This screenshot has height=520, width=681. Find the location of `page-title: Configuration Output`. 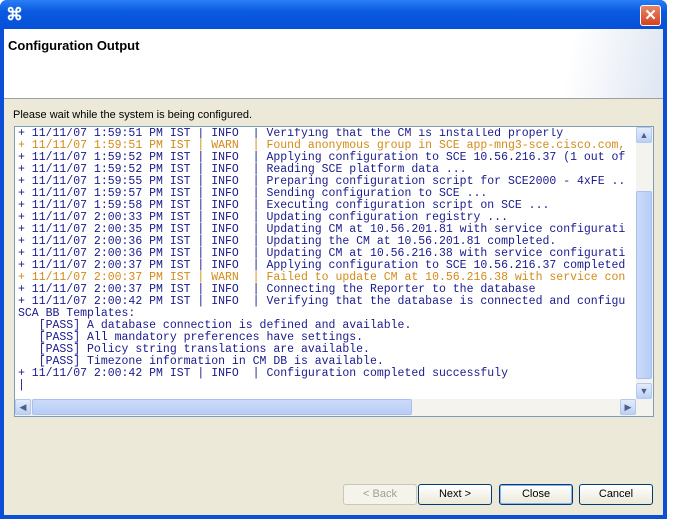

page-title: Configuration Output is located at coordinates (74, 45).